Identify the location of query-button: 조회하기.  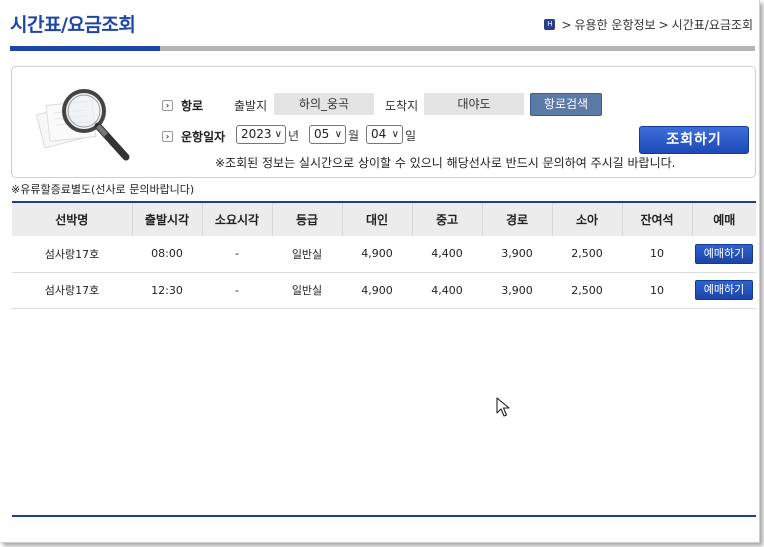
(694, 140).